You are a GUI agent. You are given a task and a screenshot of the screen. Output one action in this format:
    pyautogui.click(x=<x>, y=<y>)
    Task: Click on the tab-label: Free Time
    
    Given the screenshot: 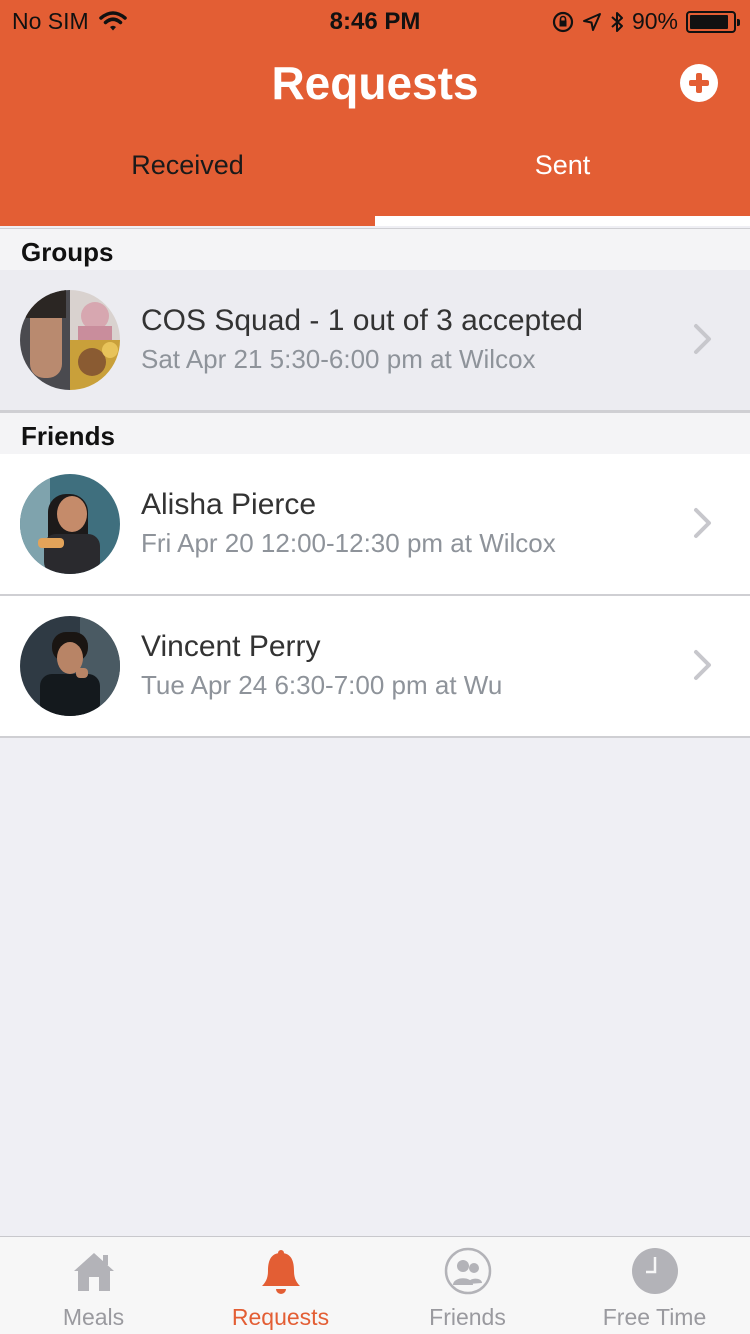 What is the action you would take?
    pyautogui.click(x=654, y=1317)
    